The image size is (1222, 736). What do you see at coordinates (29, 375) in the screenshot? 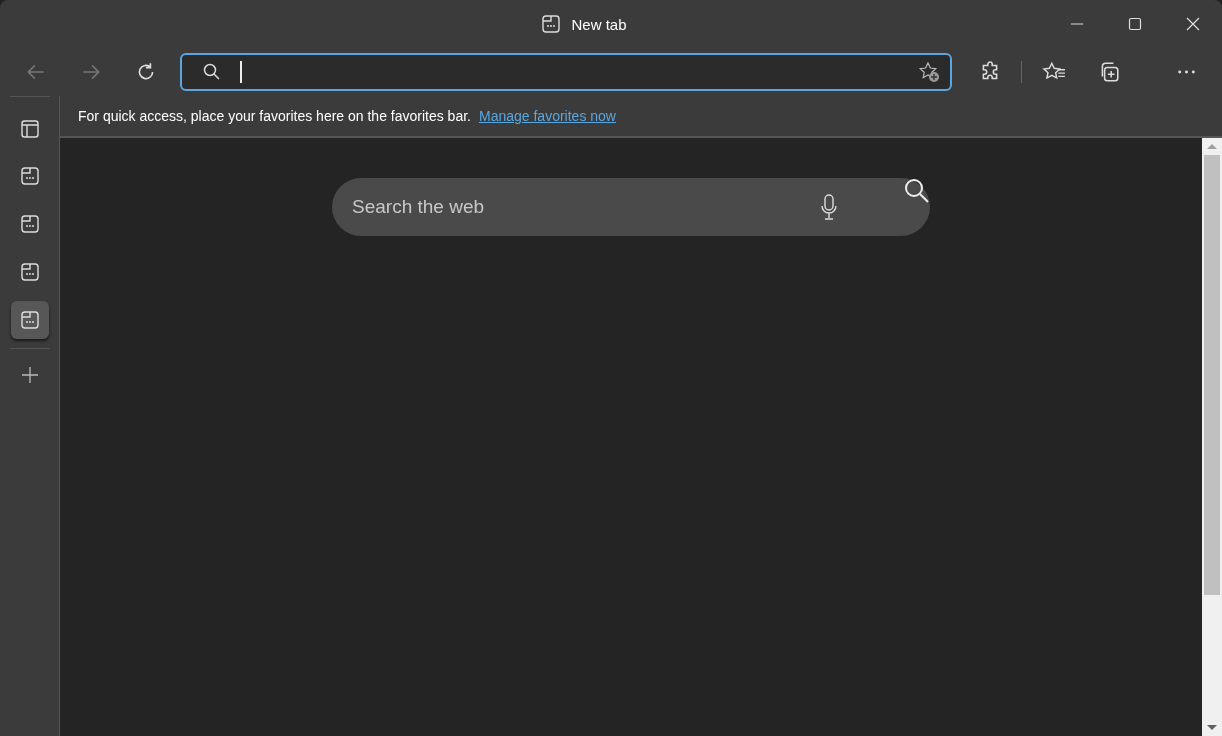
I see `plus-icon` at bounding box center [29, 375].